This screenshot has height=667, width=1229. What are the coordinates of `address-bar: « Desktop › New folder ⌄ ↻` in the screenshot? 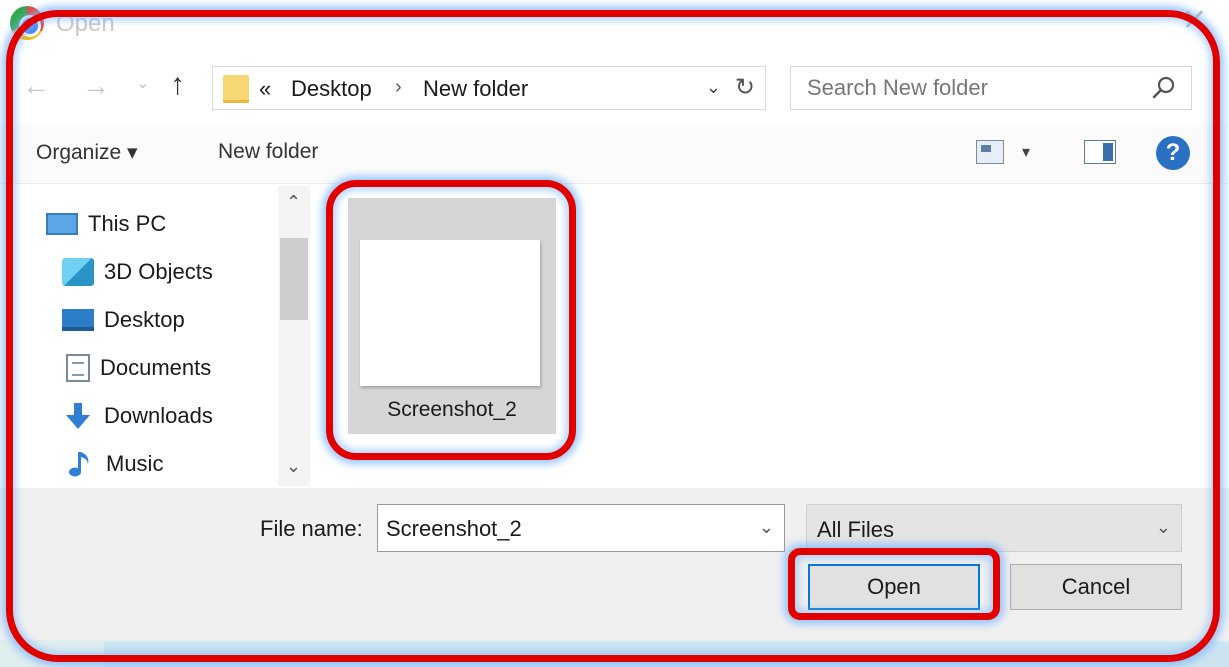 It's located at (489, 88).